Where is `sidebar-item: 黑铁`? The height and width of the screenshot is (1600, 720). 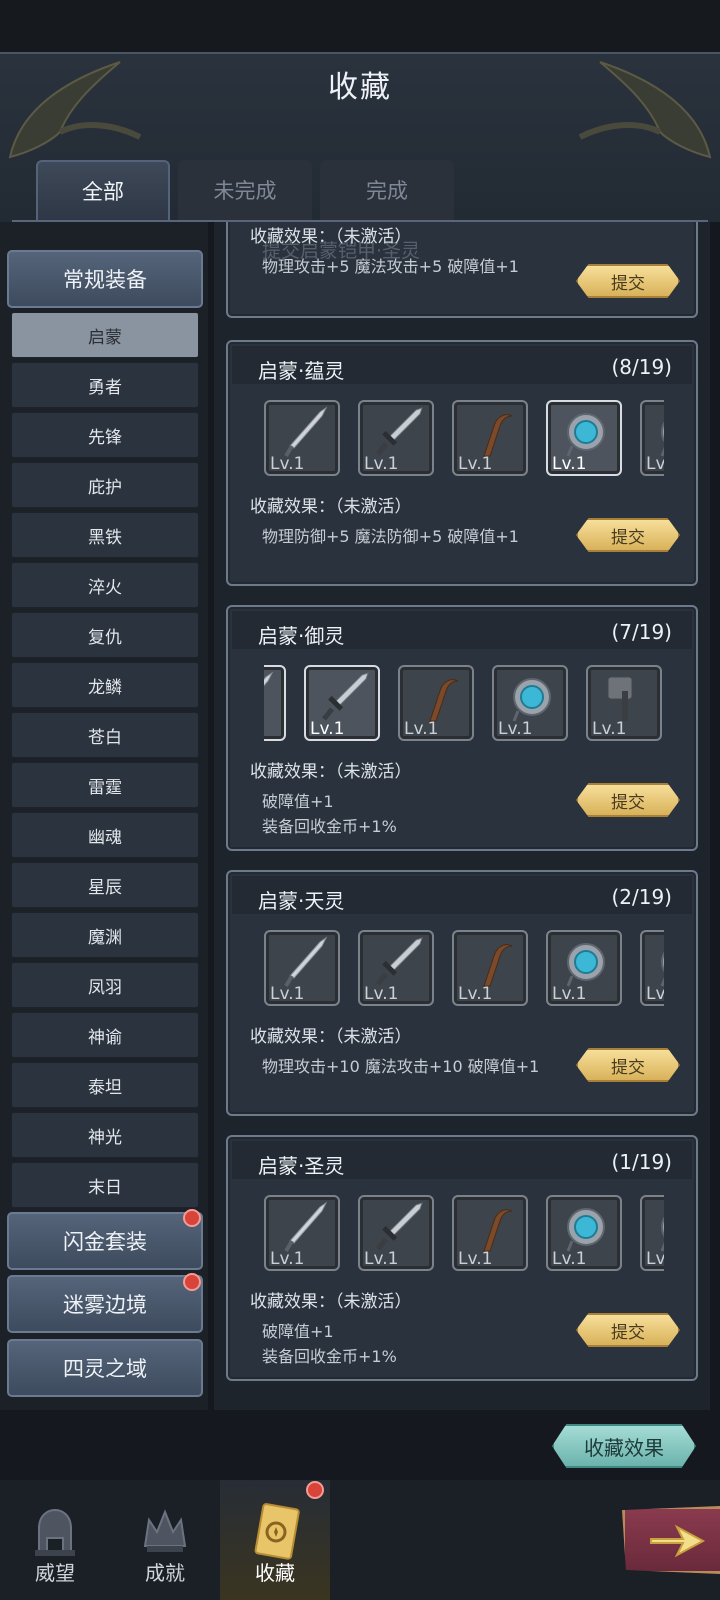
sidebar-item: 黑铁 is located at coordinates (105, 535).